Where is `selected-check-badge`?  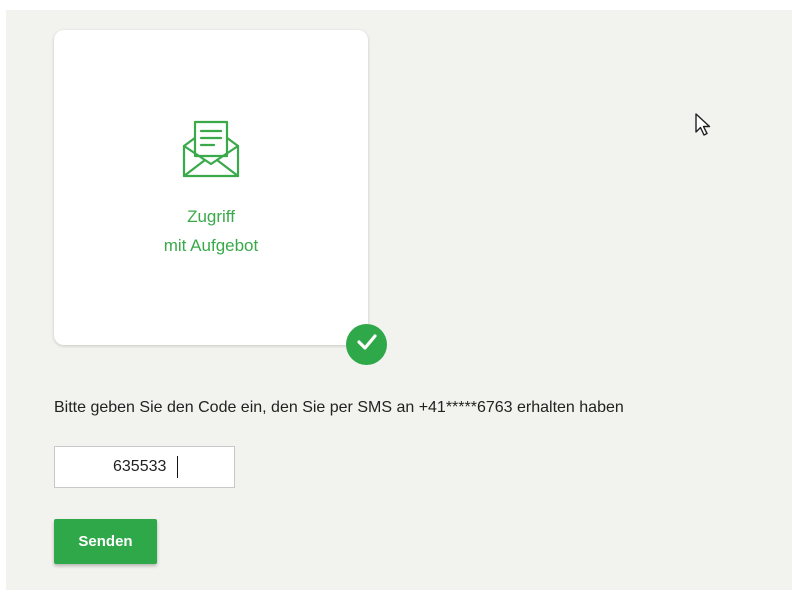
selected-check-badge is located at coordinates (366, 344).